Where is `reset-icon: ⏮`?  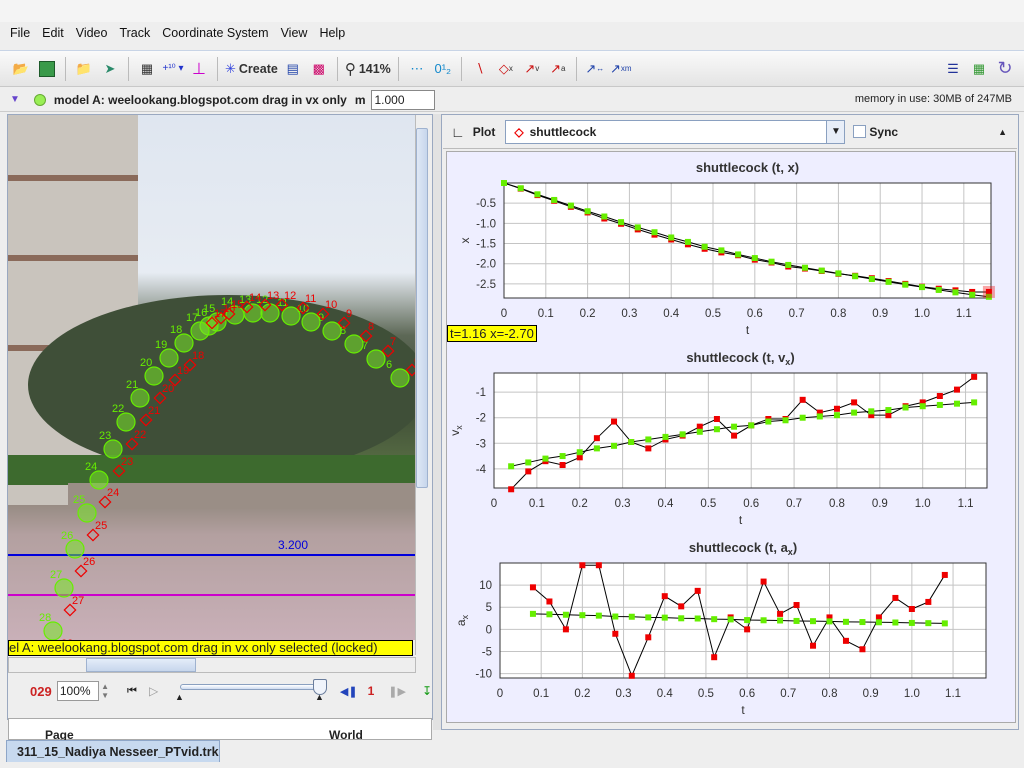
reset-icon: ⏮ is located at coordinates (132, 691).